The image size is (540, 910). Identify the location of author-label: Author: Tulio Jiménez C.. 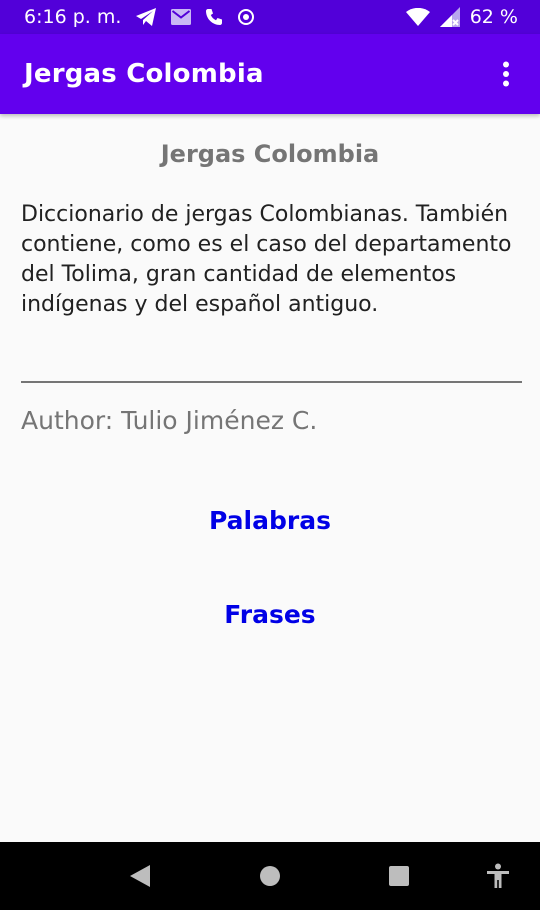
(169, 420).